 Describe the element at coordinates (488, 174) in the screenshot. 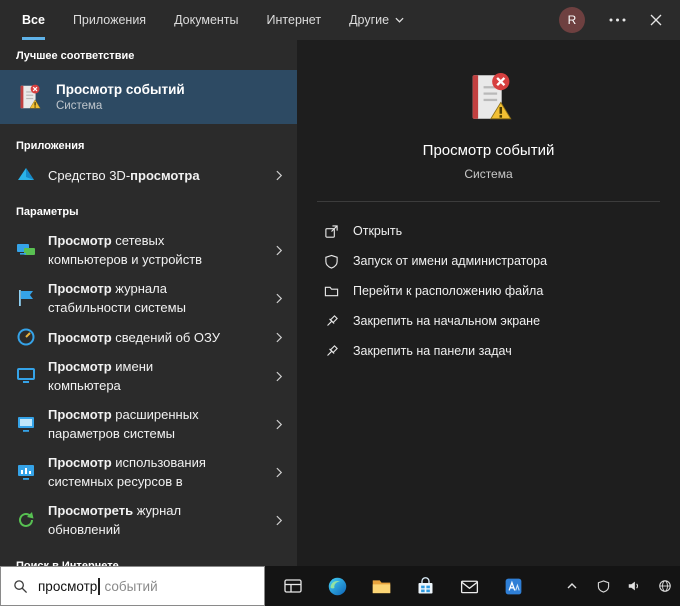

I see `preview-subtitle: Система` at that location.